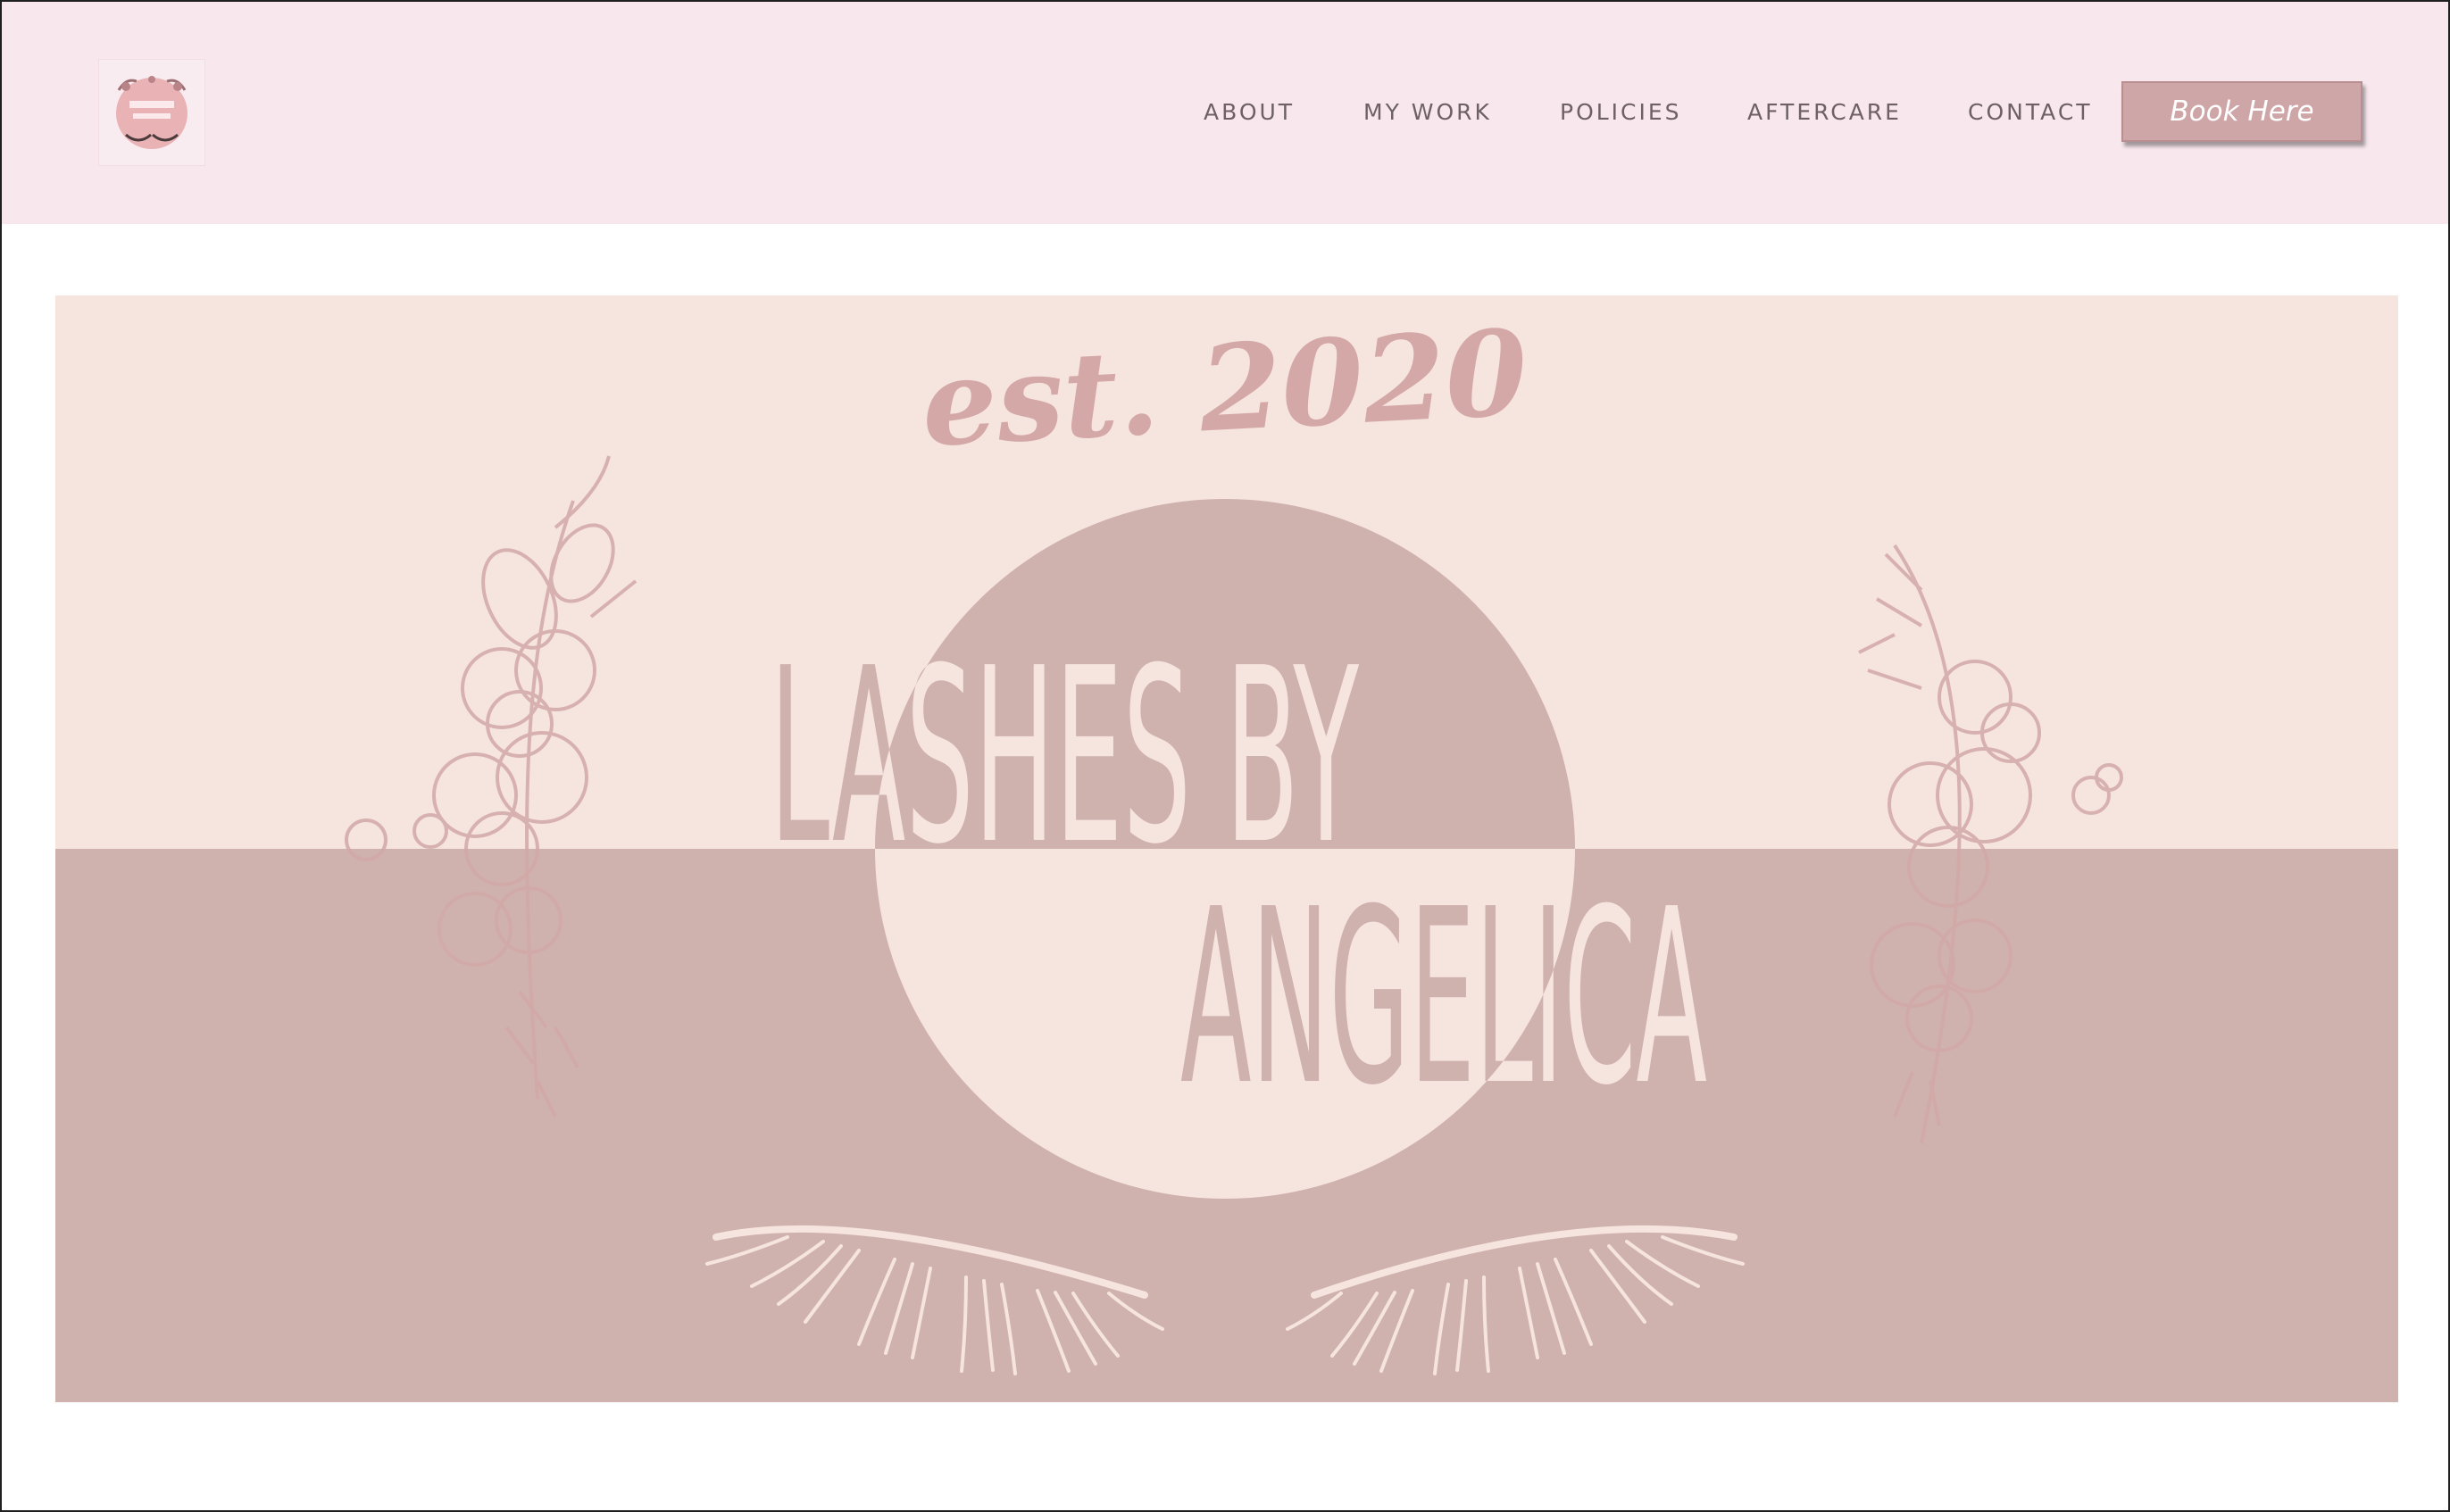 This screenshot has width=2450, height=1512. Describe the element at coordinates (1825, 113) in the screenshot. I see `nav-aftercare: AFTERCARE` at that location.